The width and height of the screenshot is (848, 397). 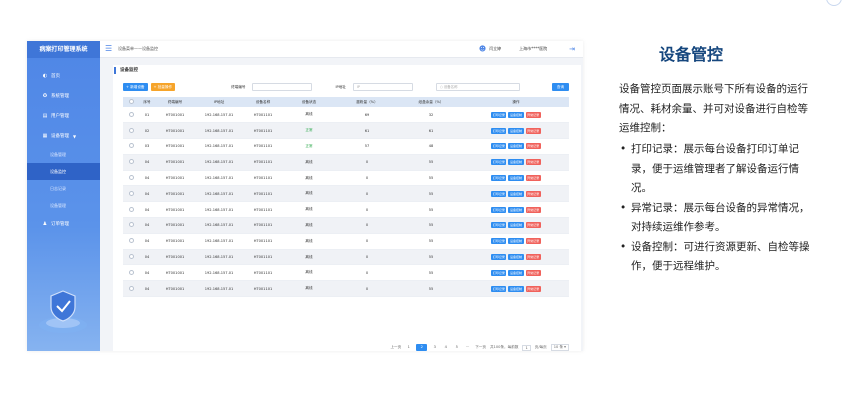 I want to click on cell-no: 04, so click(x=147, y=210).